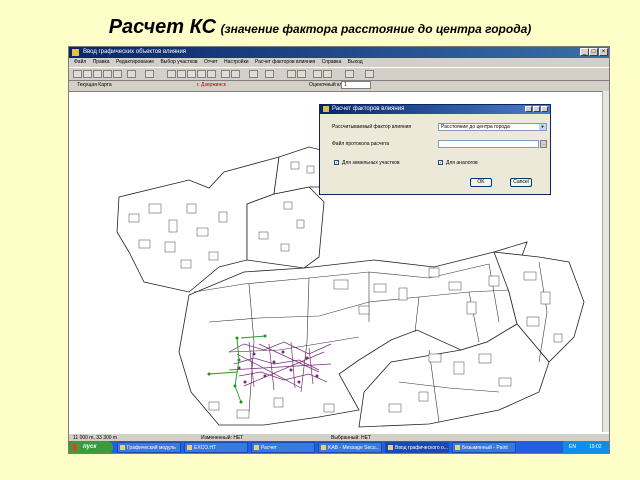  I want to click on current-map-value: г. Дзержинск, so click(211, 85).